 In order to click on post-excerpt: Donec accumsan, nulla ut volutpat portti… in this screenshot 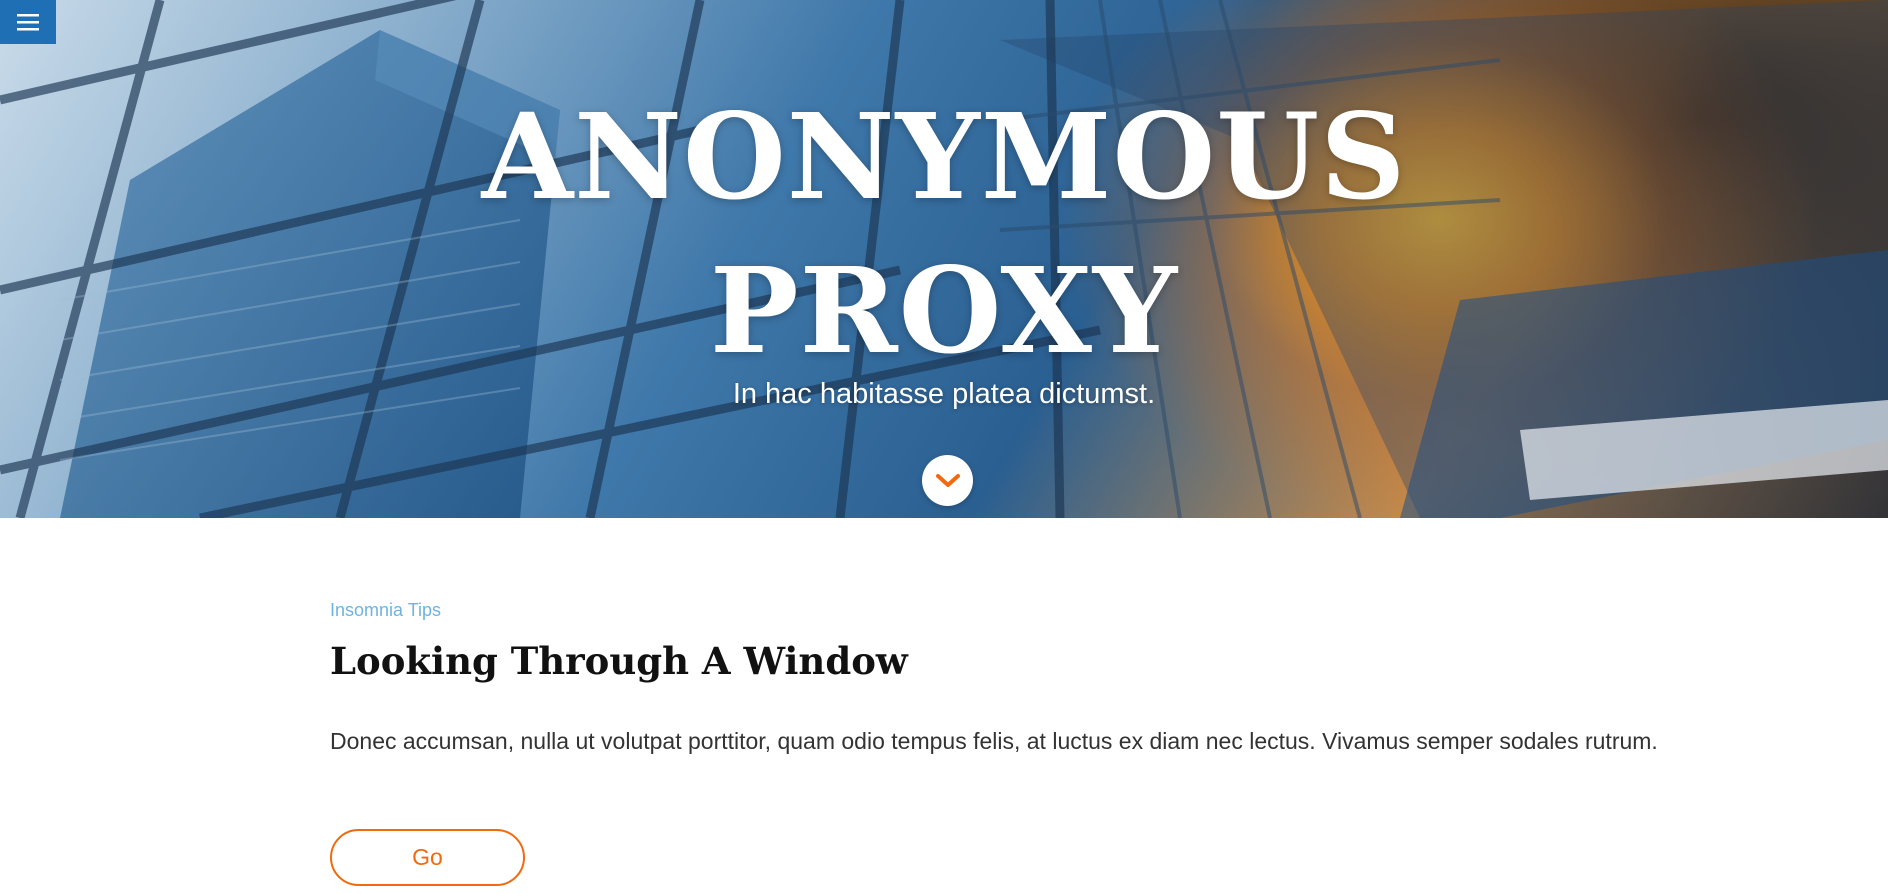, I will do `click(994, 741)`.